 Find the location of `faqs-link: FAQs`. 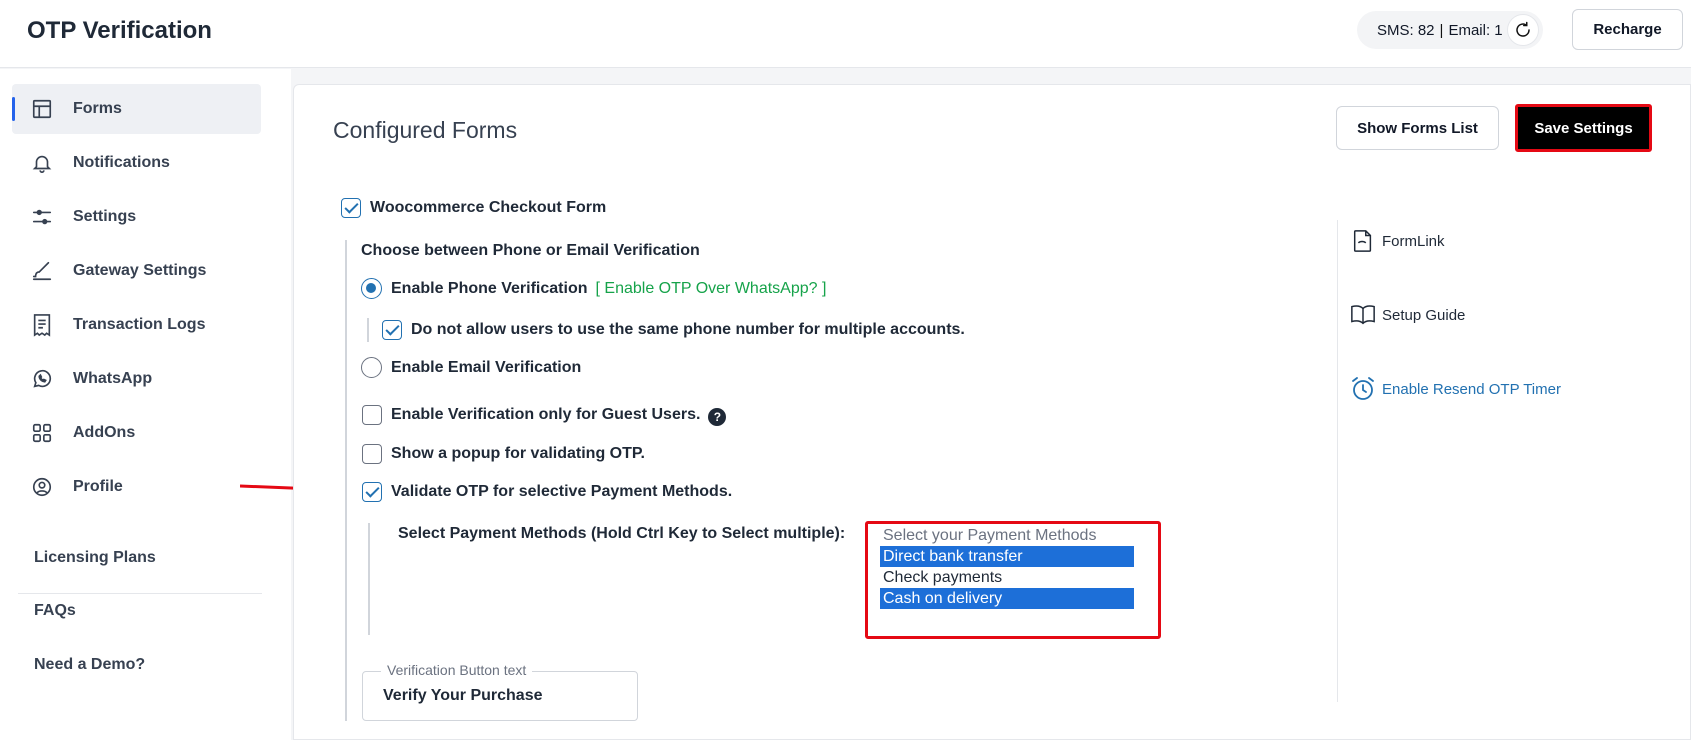

faqs-link: FAQs is located at coordinates (55, 611).